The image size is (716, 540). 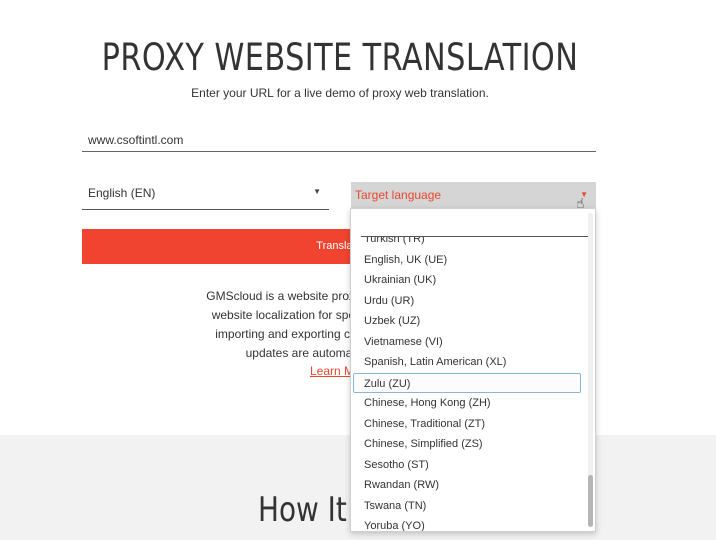 I want to click on language-option: Chinese, Traditional (ZT), so click(x=471, y=424).